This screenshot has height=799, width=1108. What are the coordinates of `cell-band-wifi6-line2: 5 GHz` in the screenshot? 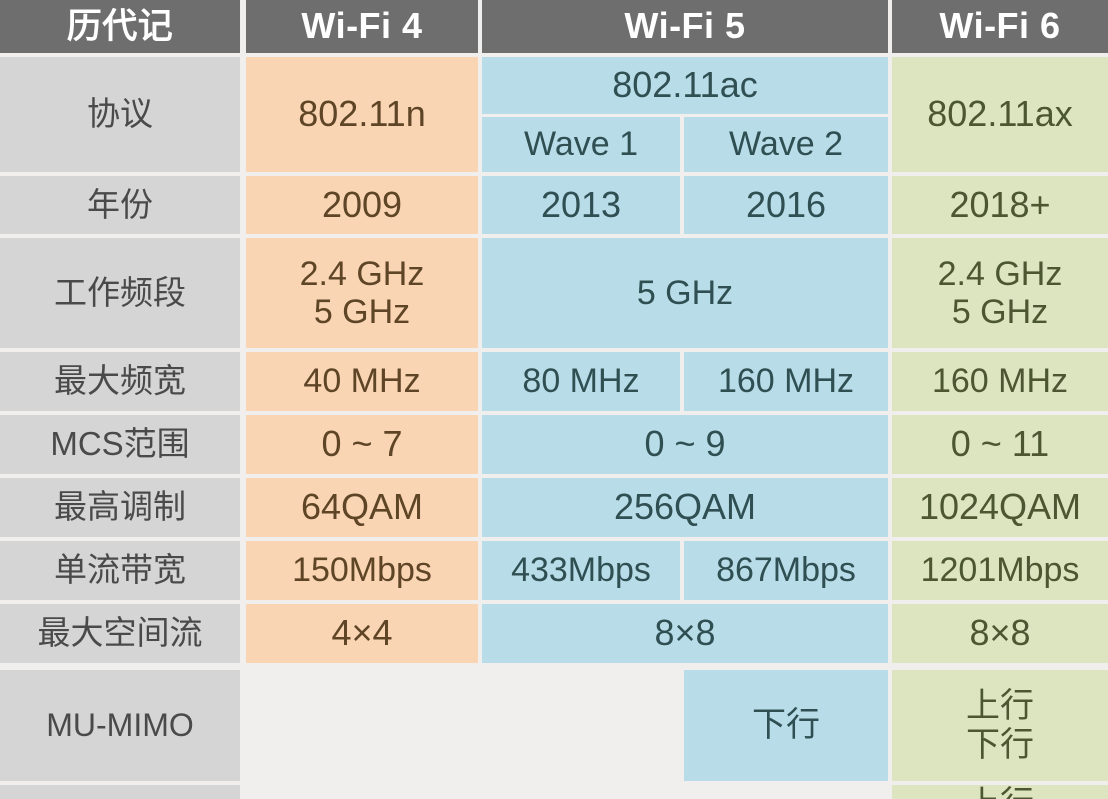 It's located at (1000, 312).